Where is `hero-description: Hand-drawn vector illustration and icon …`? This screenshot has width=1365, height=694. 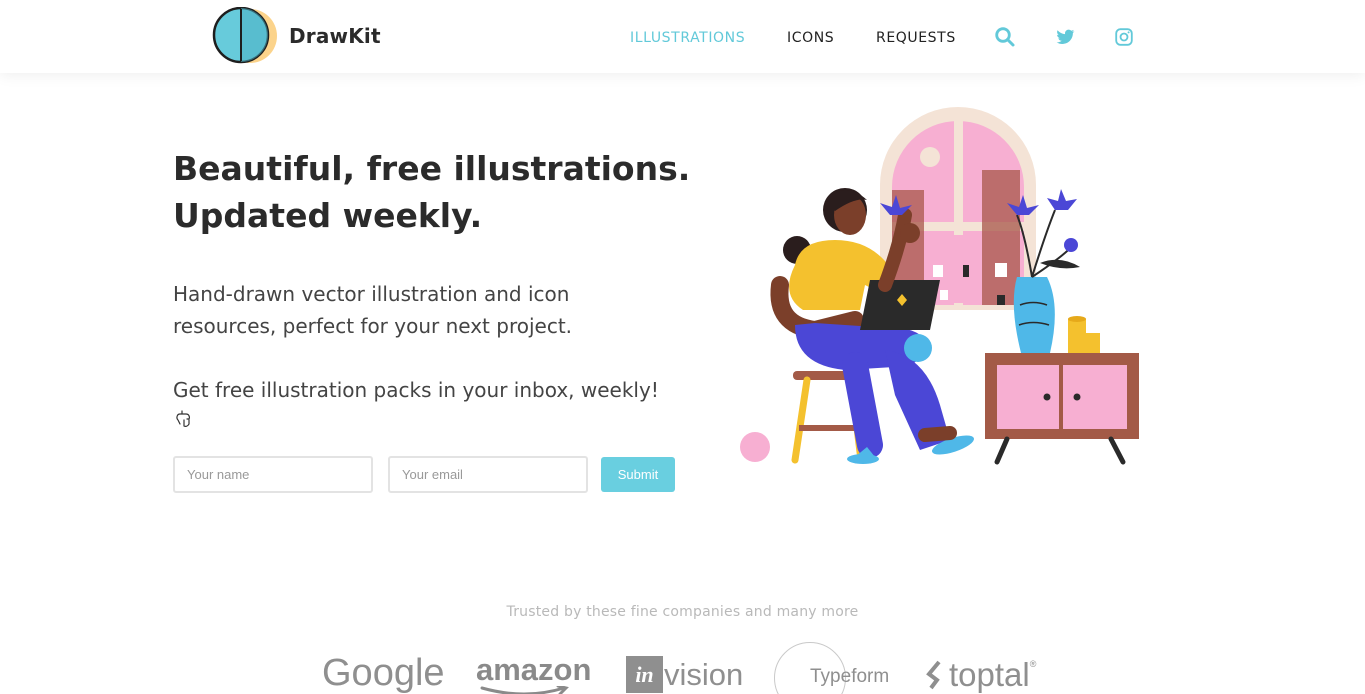 hero-description: Hand-drawn vector illustration and icon … is located at coordinates (373, 310).